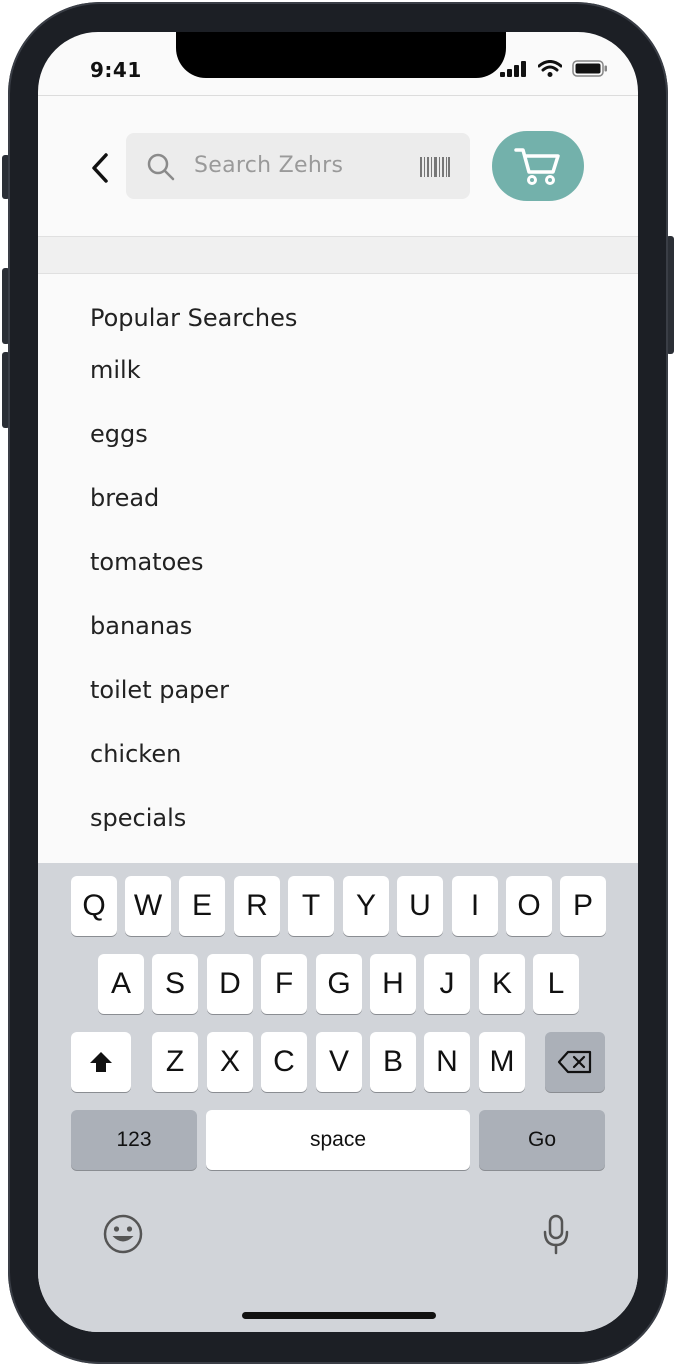  What do you see at coordinates (340, 626) in the screenshot?
I see `popular-search-item: bananas` at bounding box center [340, 626].